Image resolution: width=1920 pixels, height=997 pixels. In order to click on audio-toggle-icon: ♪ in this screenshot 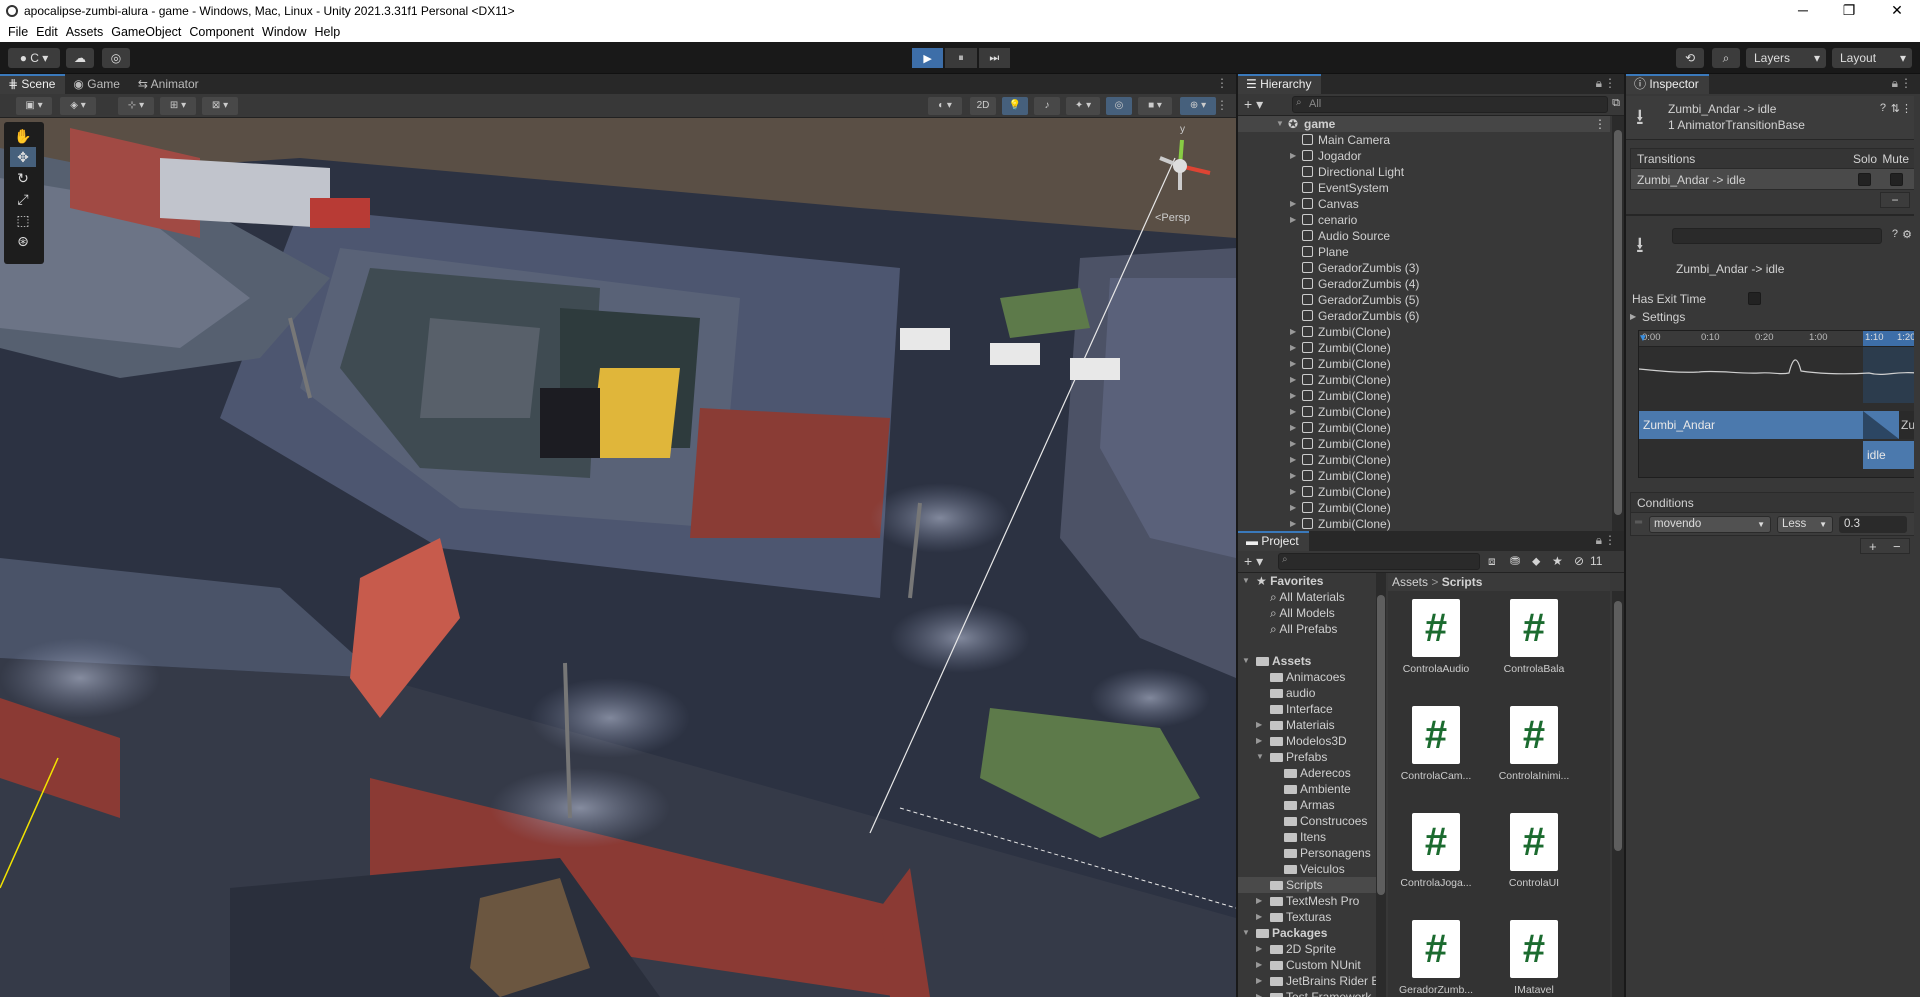, I will do `click(1047, 106)`.